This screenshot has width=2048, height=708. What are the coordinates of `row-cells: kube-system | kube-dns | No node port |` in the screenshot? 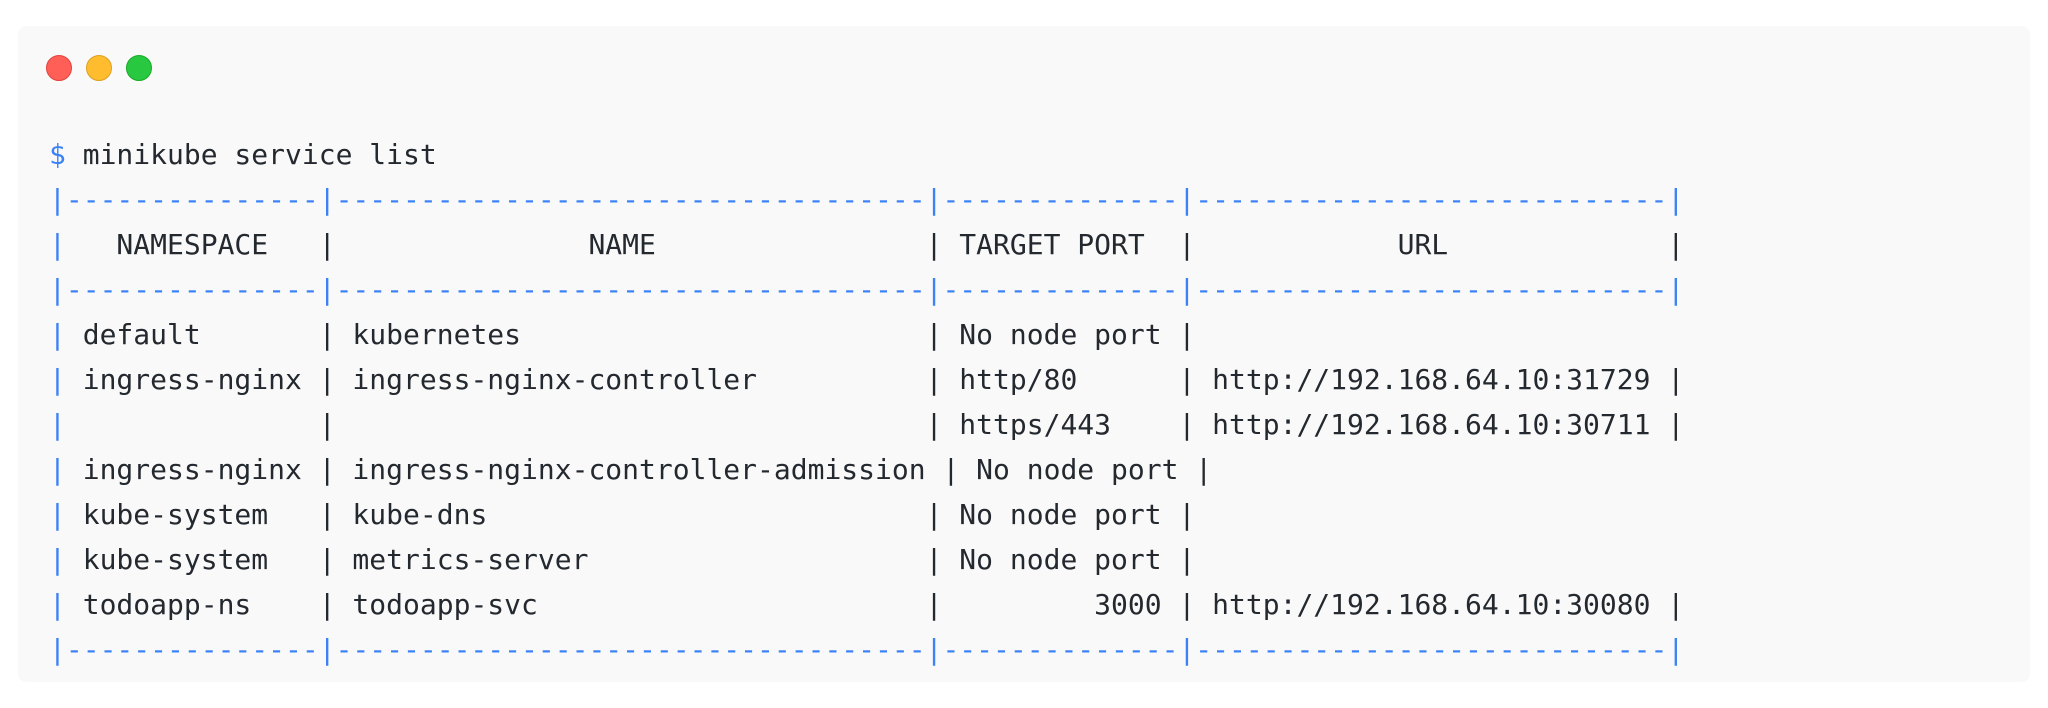 It's located at (630, 514).